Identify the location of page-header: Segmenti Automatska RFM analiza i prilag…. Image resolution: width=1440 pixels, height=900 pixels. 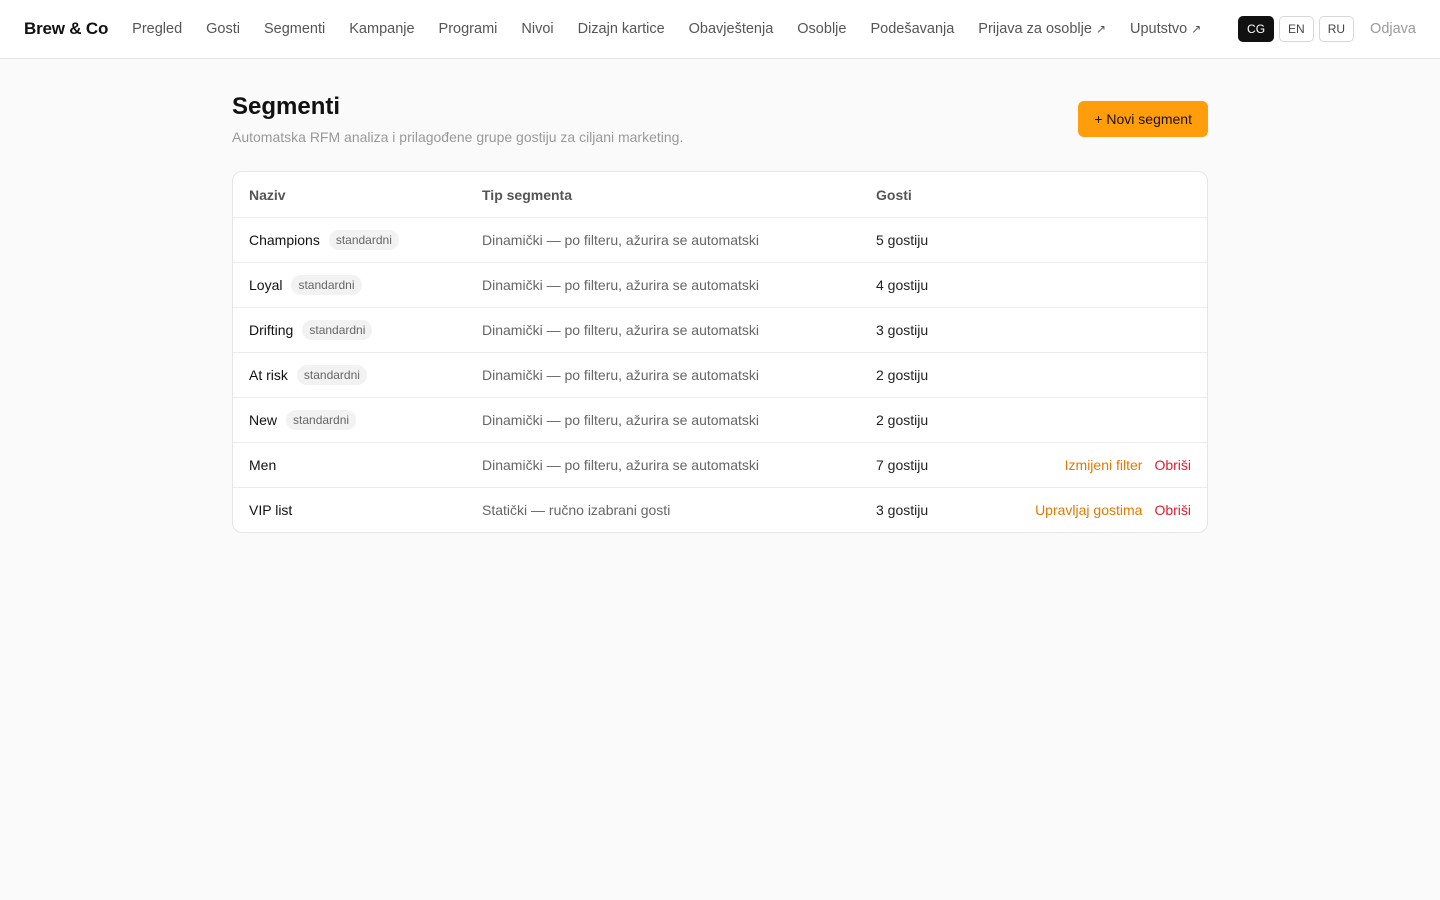
(720, 119).